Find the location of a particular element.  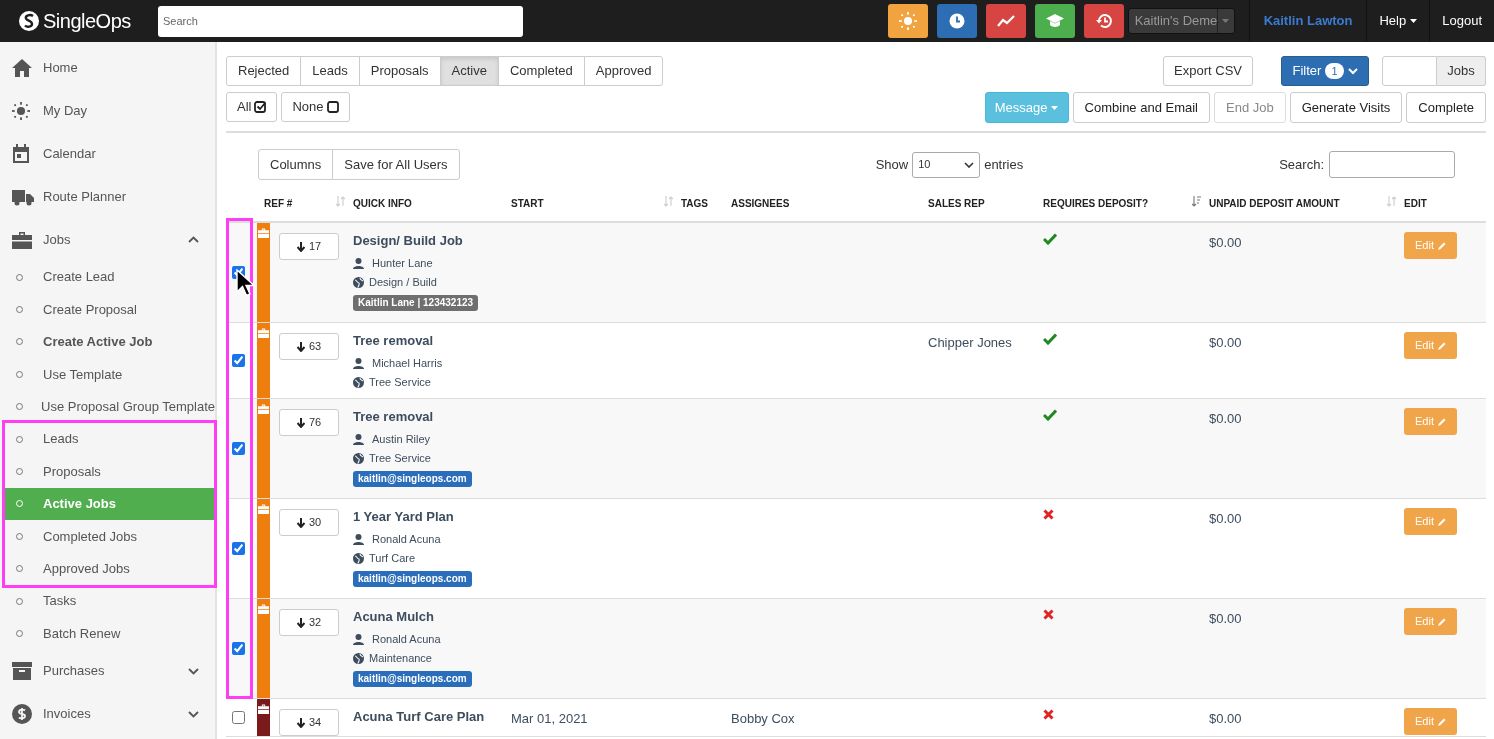

status-tab: Active is located at coordinates (469, 71).